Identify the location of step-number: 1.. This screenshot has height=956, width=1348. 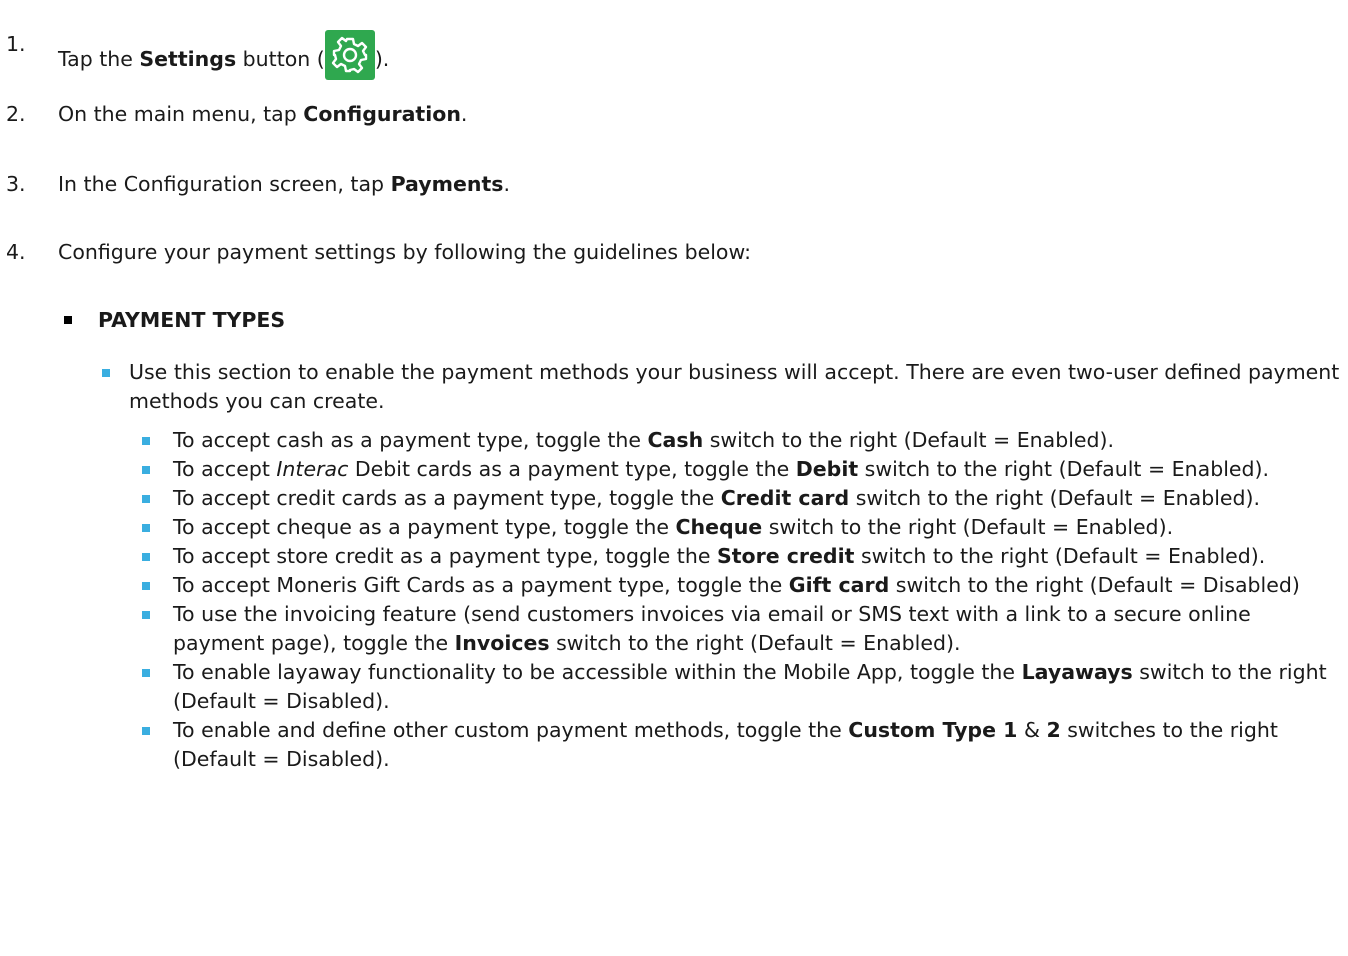
(16, 44).